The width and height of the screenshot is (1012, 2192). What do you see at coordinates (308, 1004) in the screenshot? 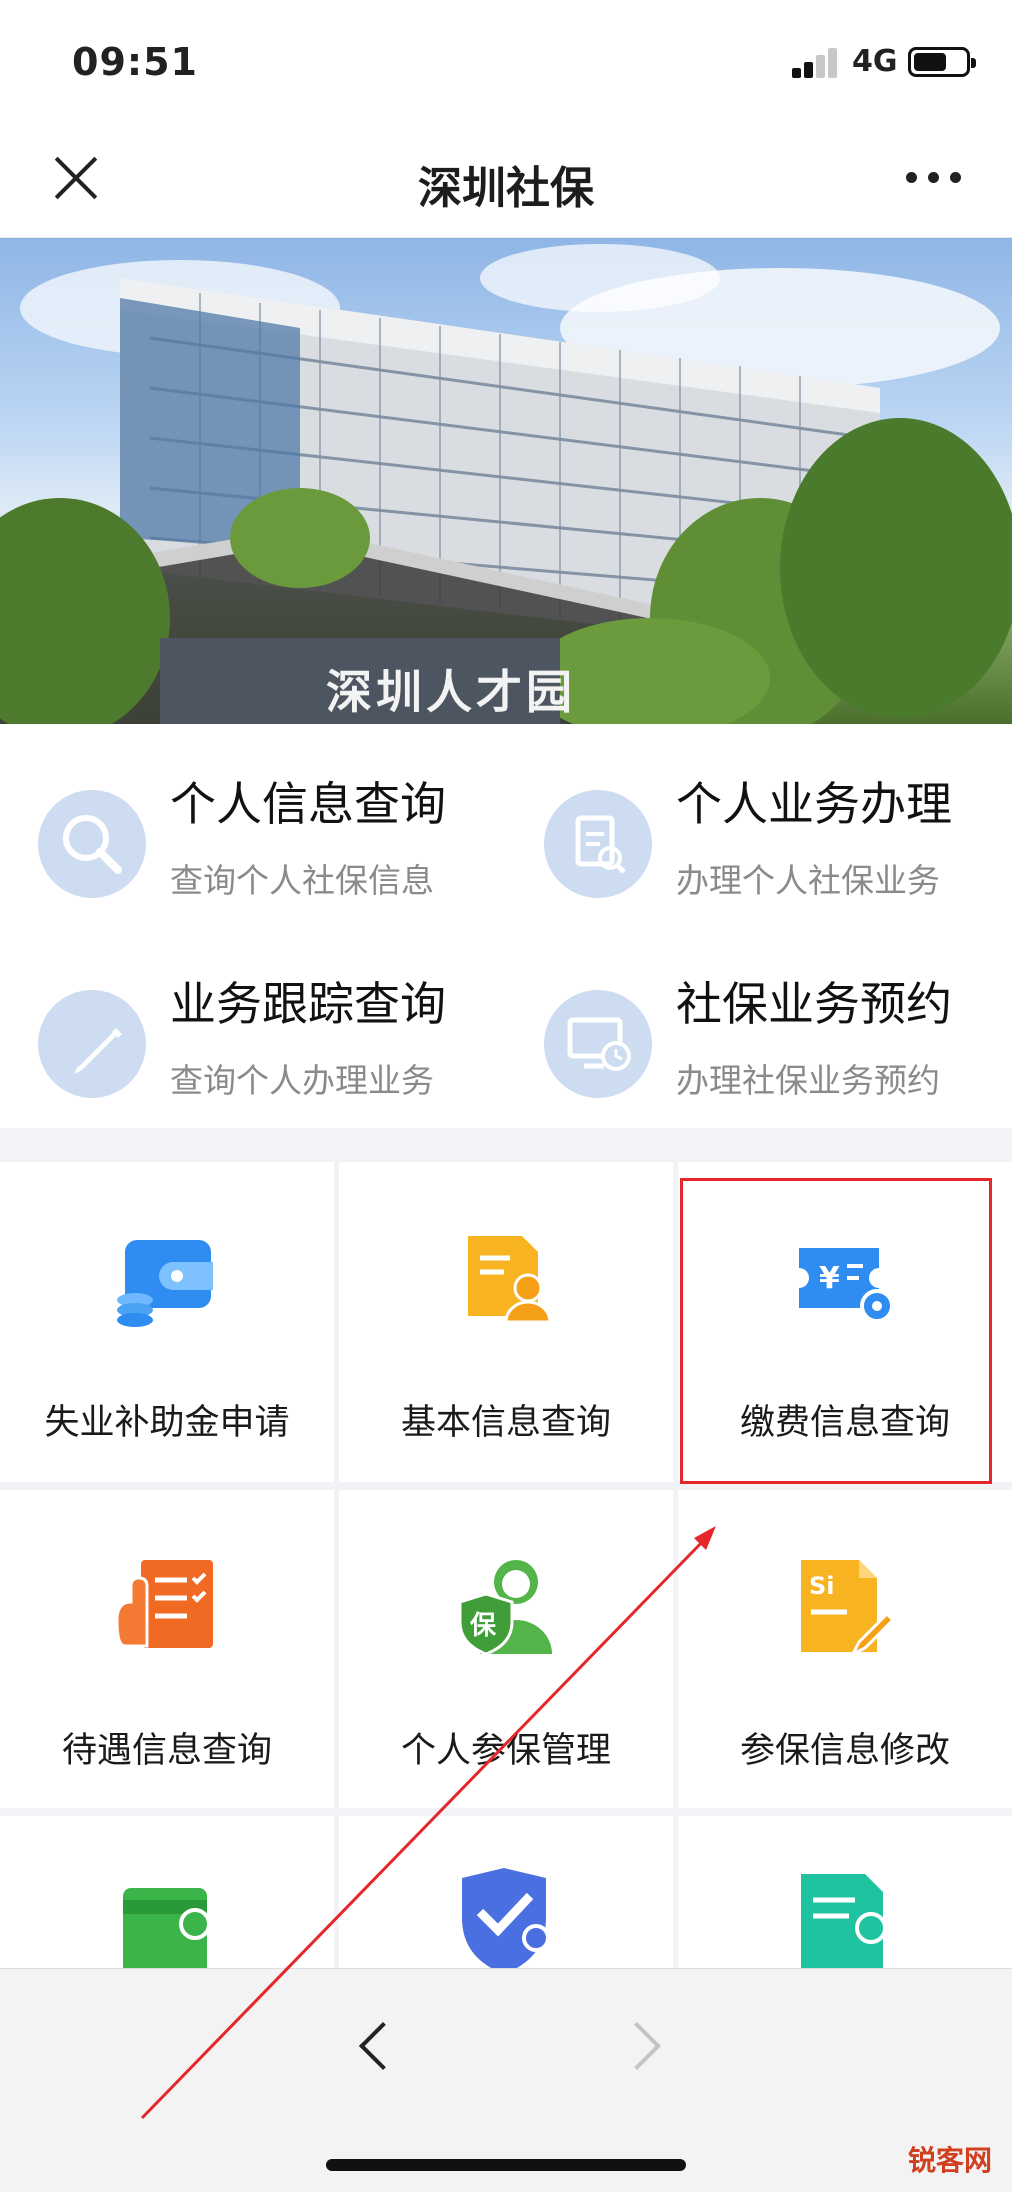
I see `quick-action-title: 业务跟踪查询` at bounding box center [308, 1004].